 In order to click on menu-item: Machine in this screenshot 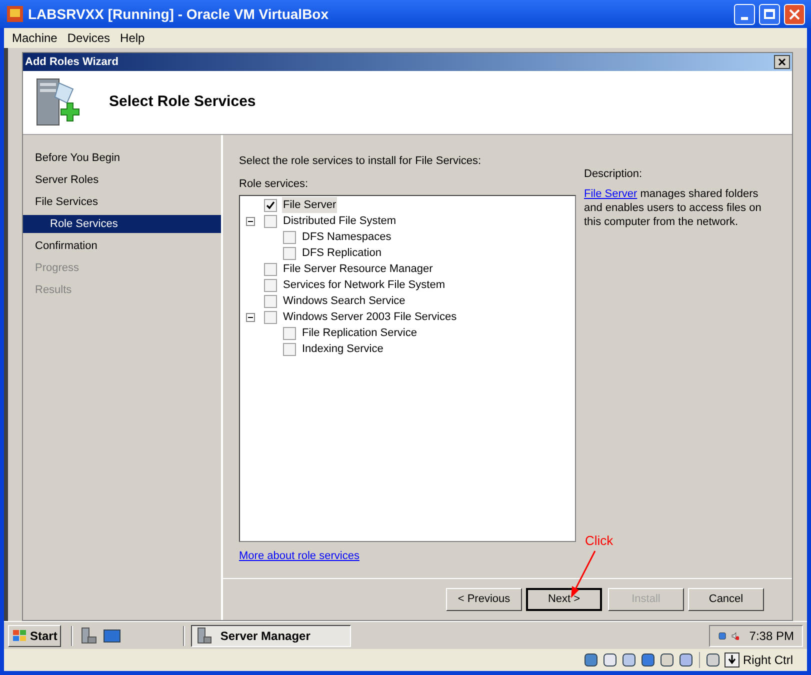, I will do `click(35, 38)`.